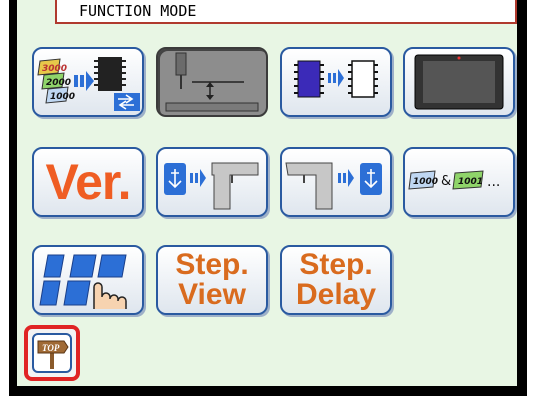  I want to click on version-label: Ver., so click(88, 182).